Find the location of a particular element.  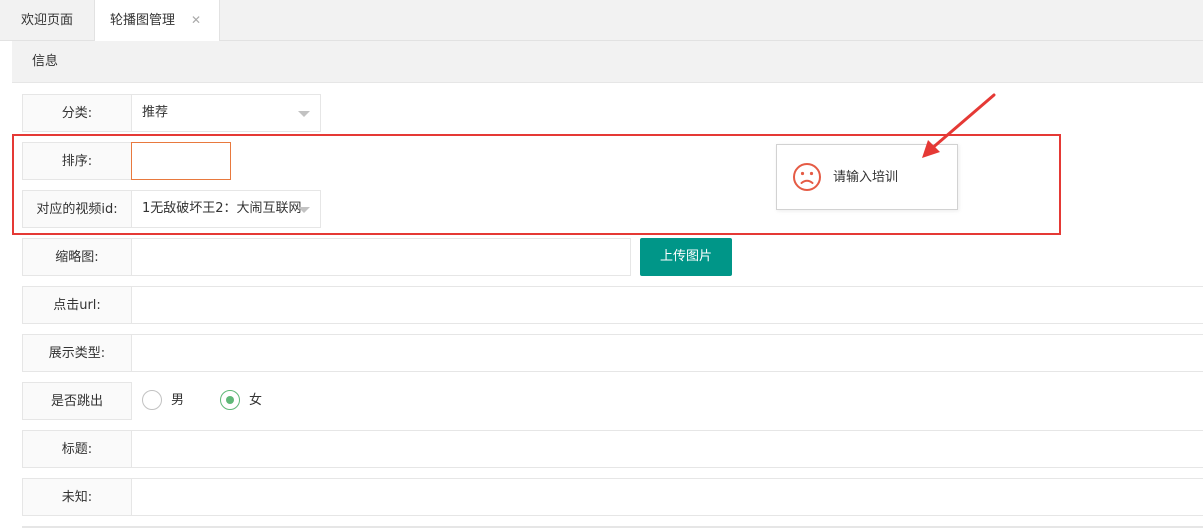

category-label: 分类: is located at coordinates (77, 113).